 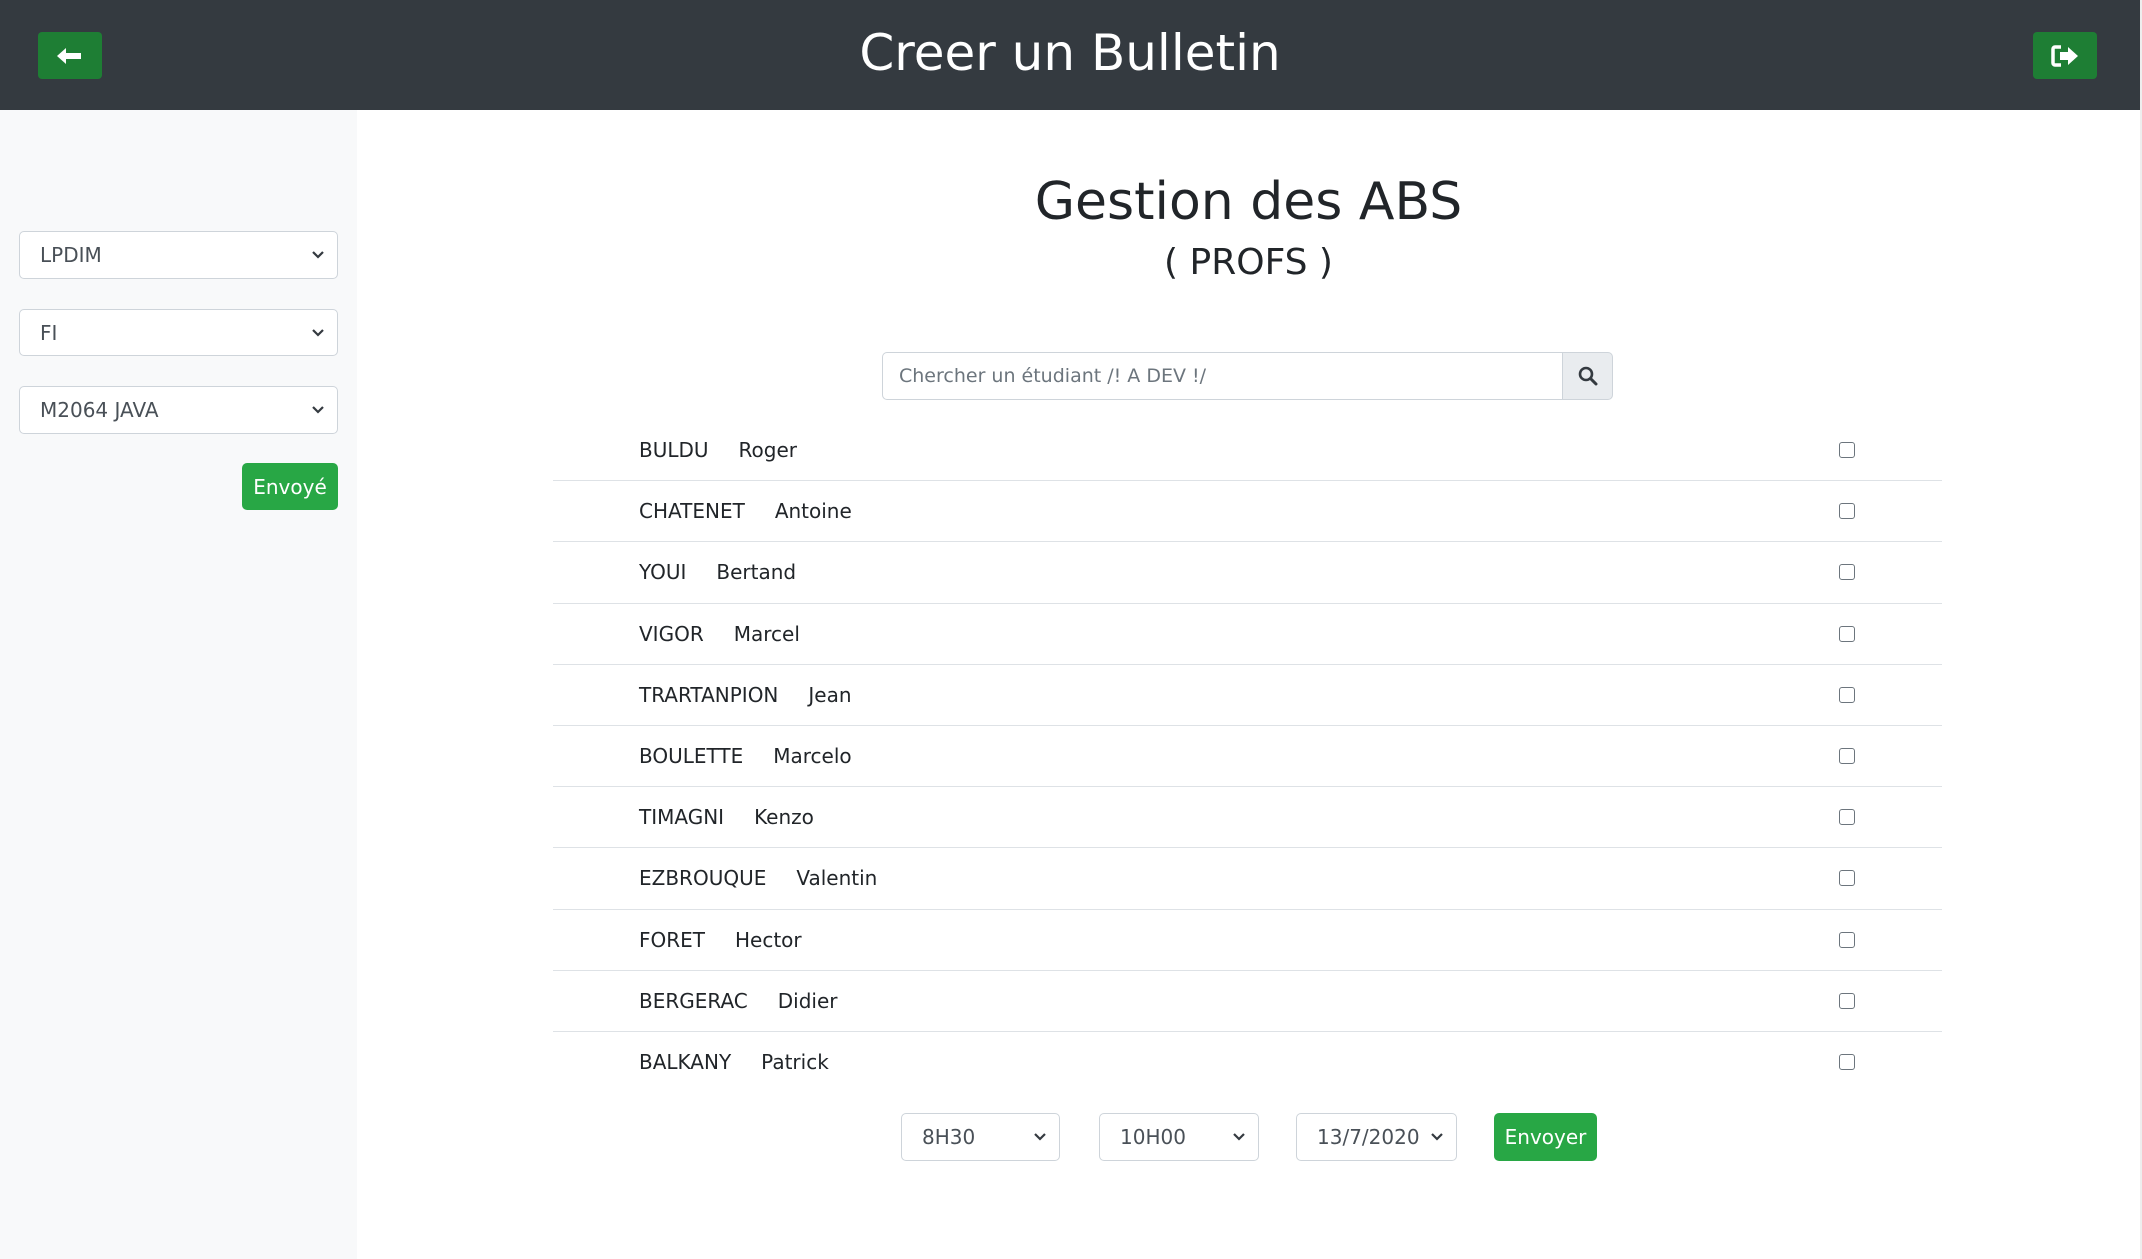 I want to click on search-bar, so click(x=1247, y=376).